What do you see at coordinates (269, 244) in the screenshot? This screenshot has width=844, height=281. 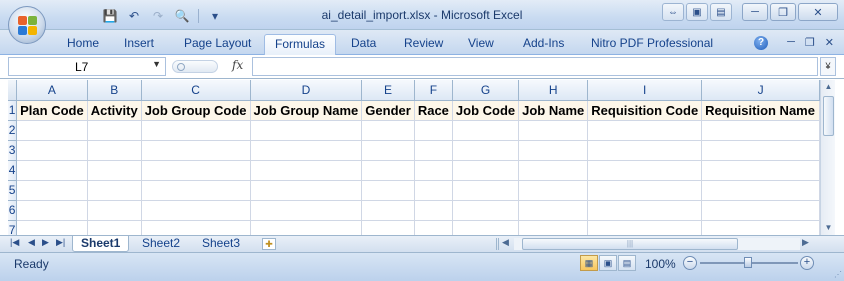 I see `insert-sheet-icon: ✚` at bounding box center [269, 244].